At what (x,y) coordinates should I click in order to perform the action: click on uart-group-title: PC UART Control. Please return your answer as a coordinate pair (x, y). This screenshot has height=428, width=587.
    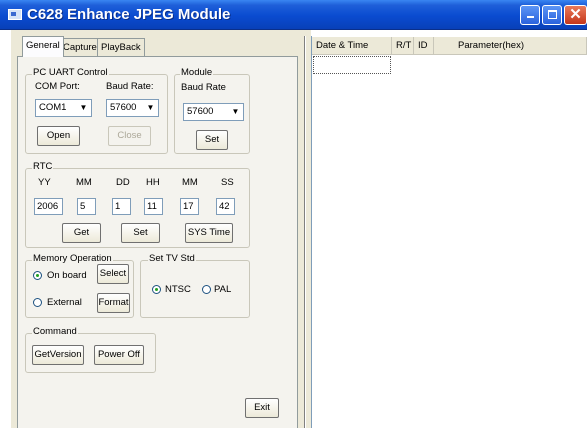
    Looking at the image, I should click on (70, 72).